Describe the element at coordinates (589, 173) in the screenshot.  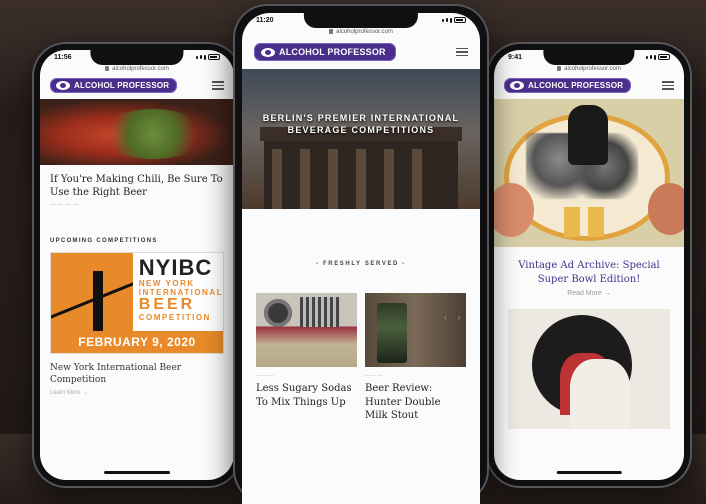
I see `vintage-ad-image` at that location.